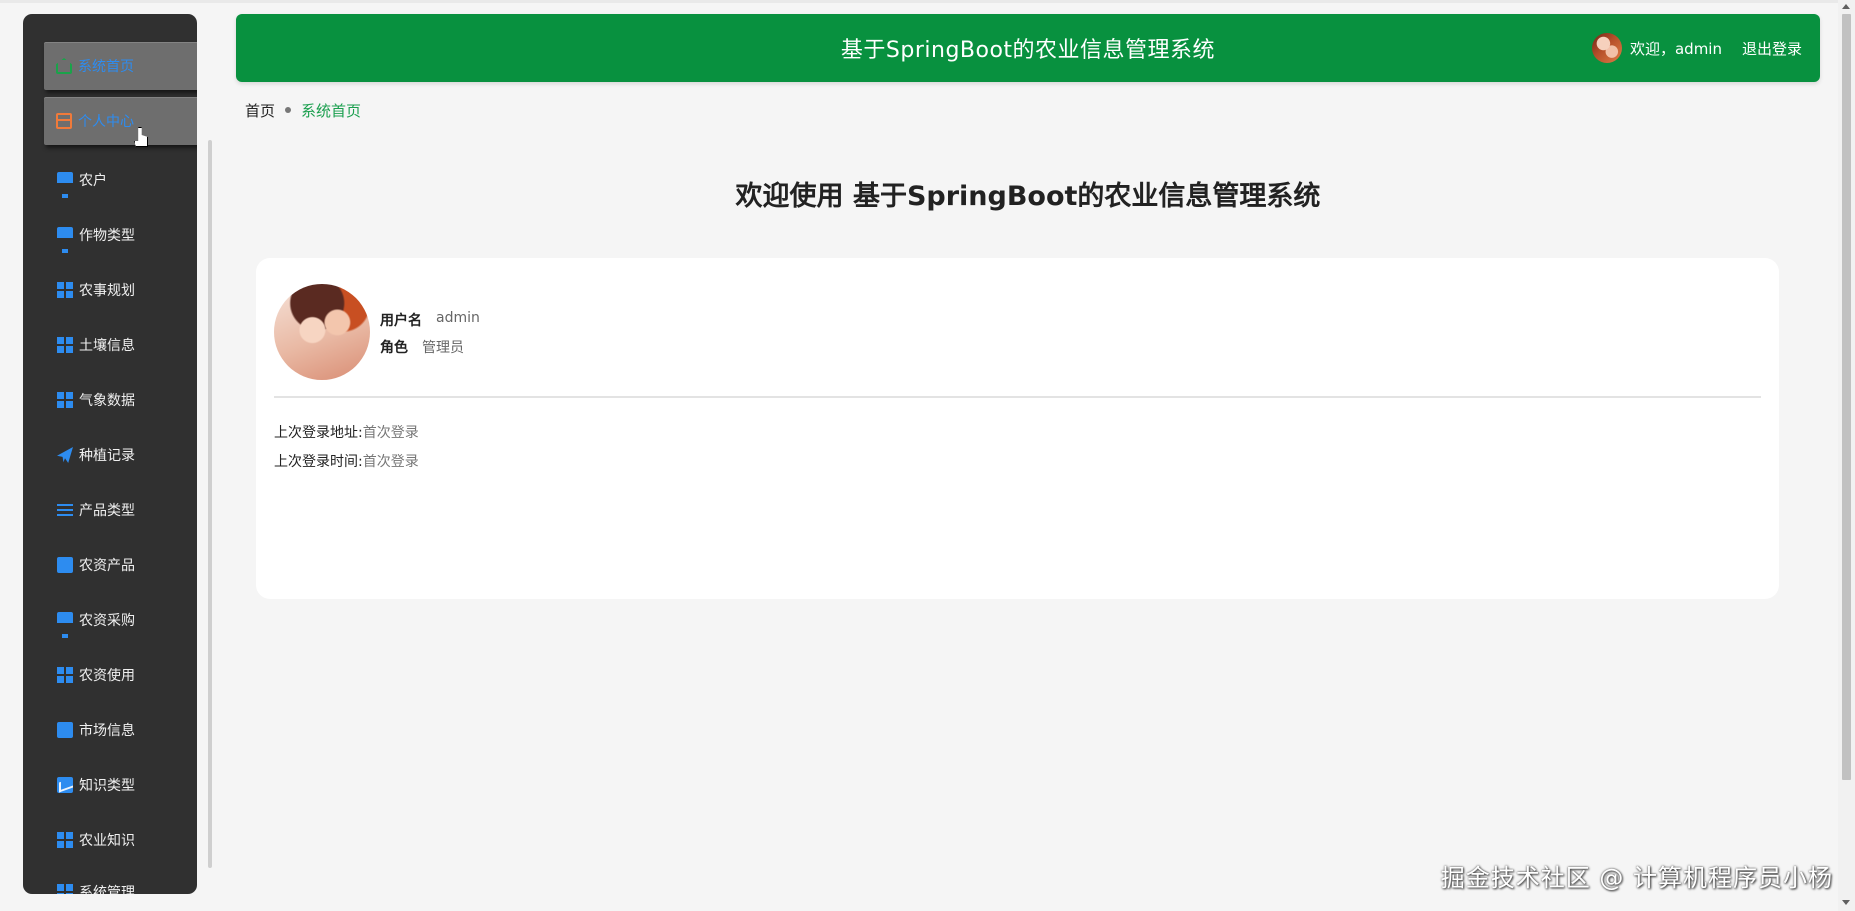 This screenshot has height=911, width=1855. What do you see at coordinates (1606, 48) in the screenshot?
I see `avatar-icon` at bounding box center [1606, 48].